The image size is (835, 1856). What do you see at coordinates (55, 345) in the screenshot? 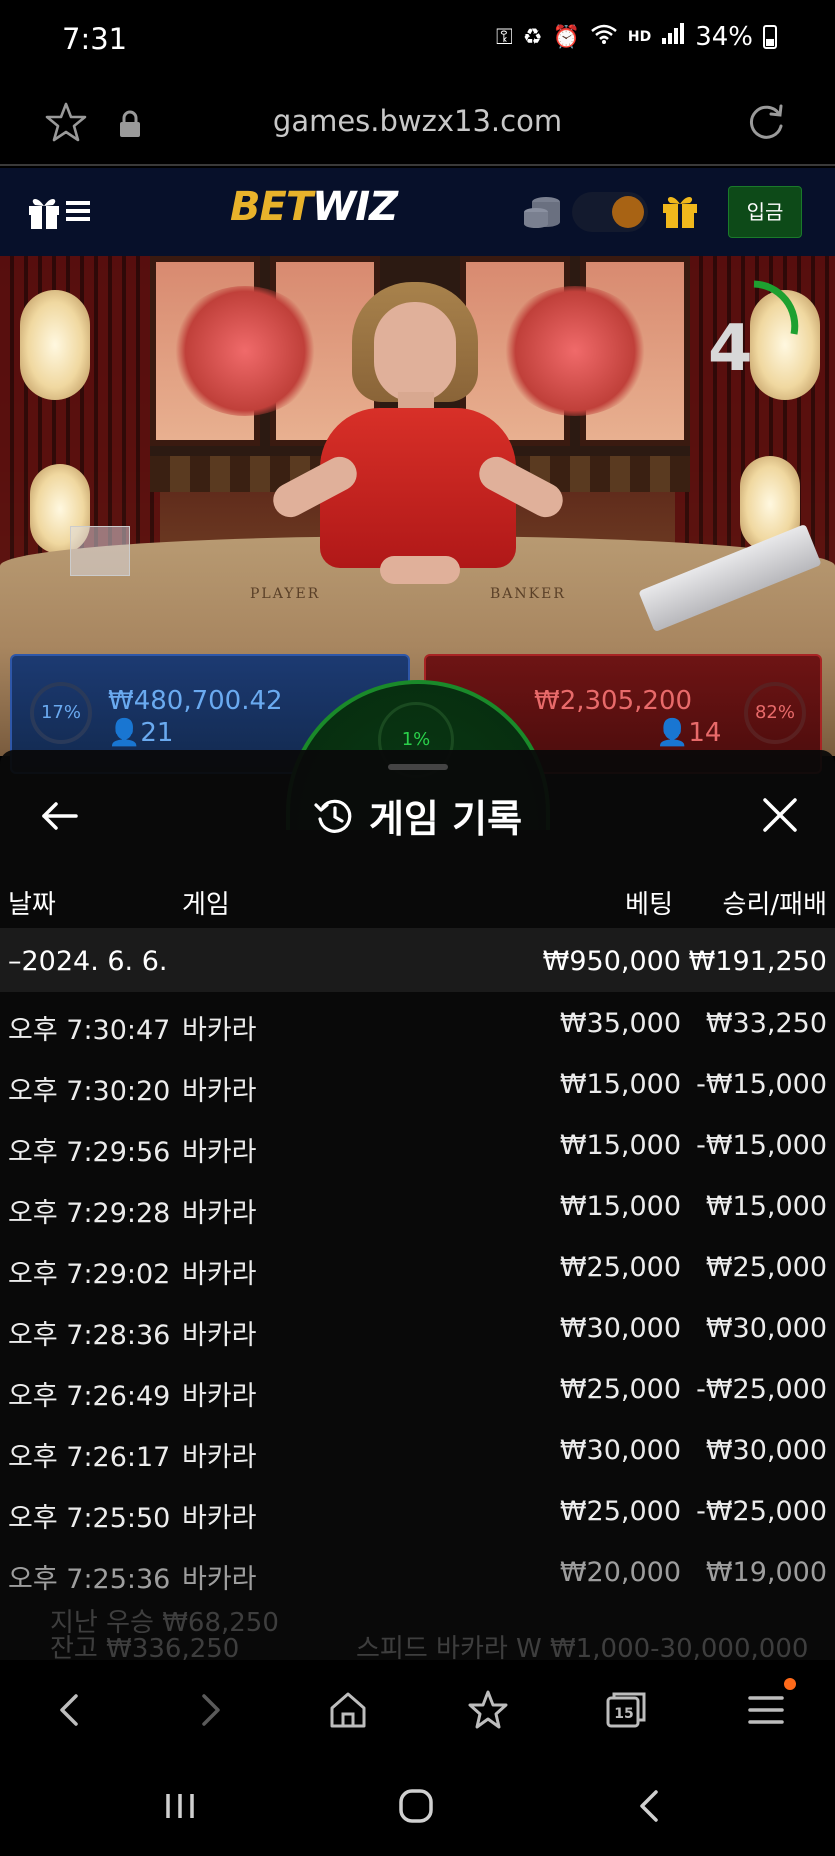
I see `lantern` at bounding box center [55, 345].